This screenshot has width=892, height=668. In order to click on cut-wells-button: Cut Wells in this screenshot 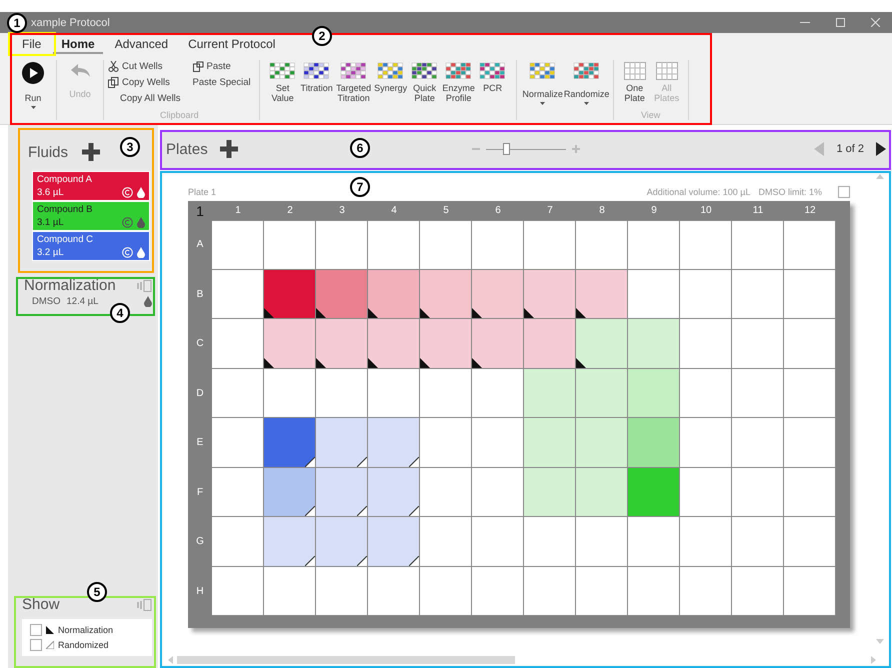, I will do `click(144, 66)`.